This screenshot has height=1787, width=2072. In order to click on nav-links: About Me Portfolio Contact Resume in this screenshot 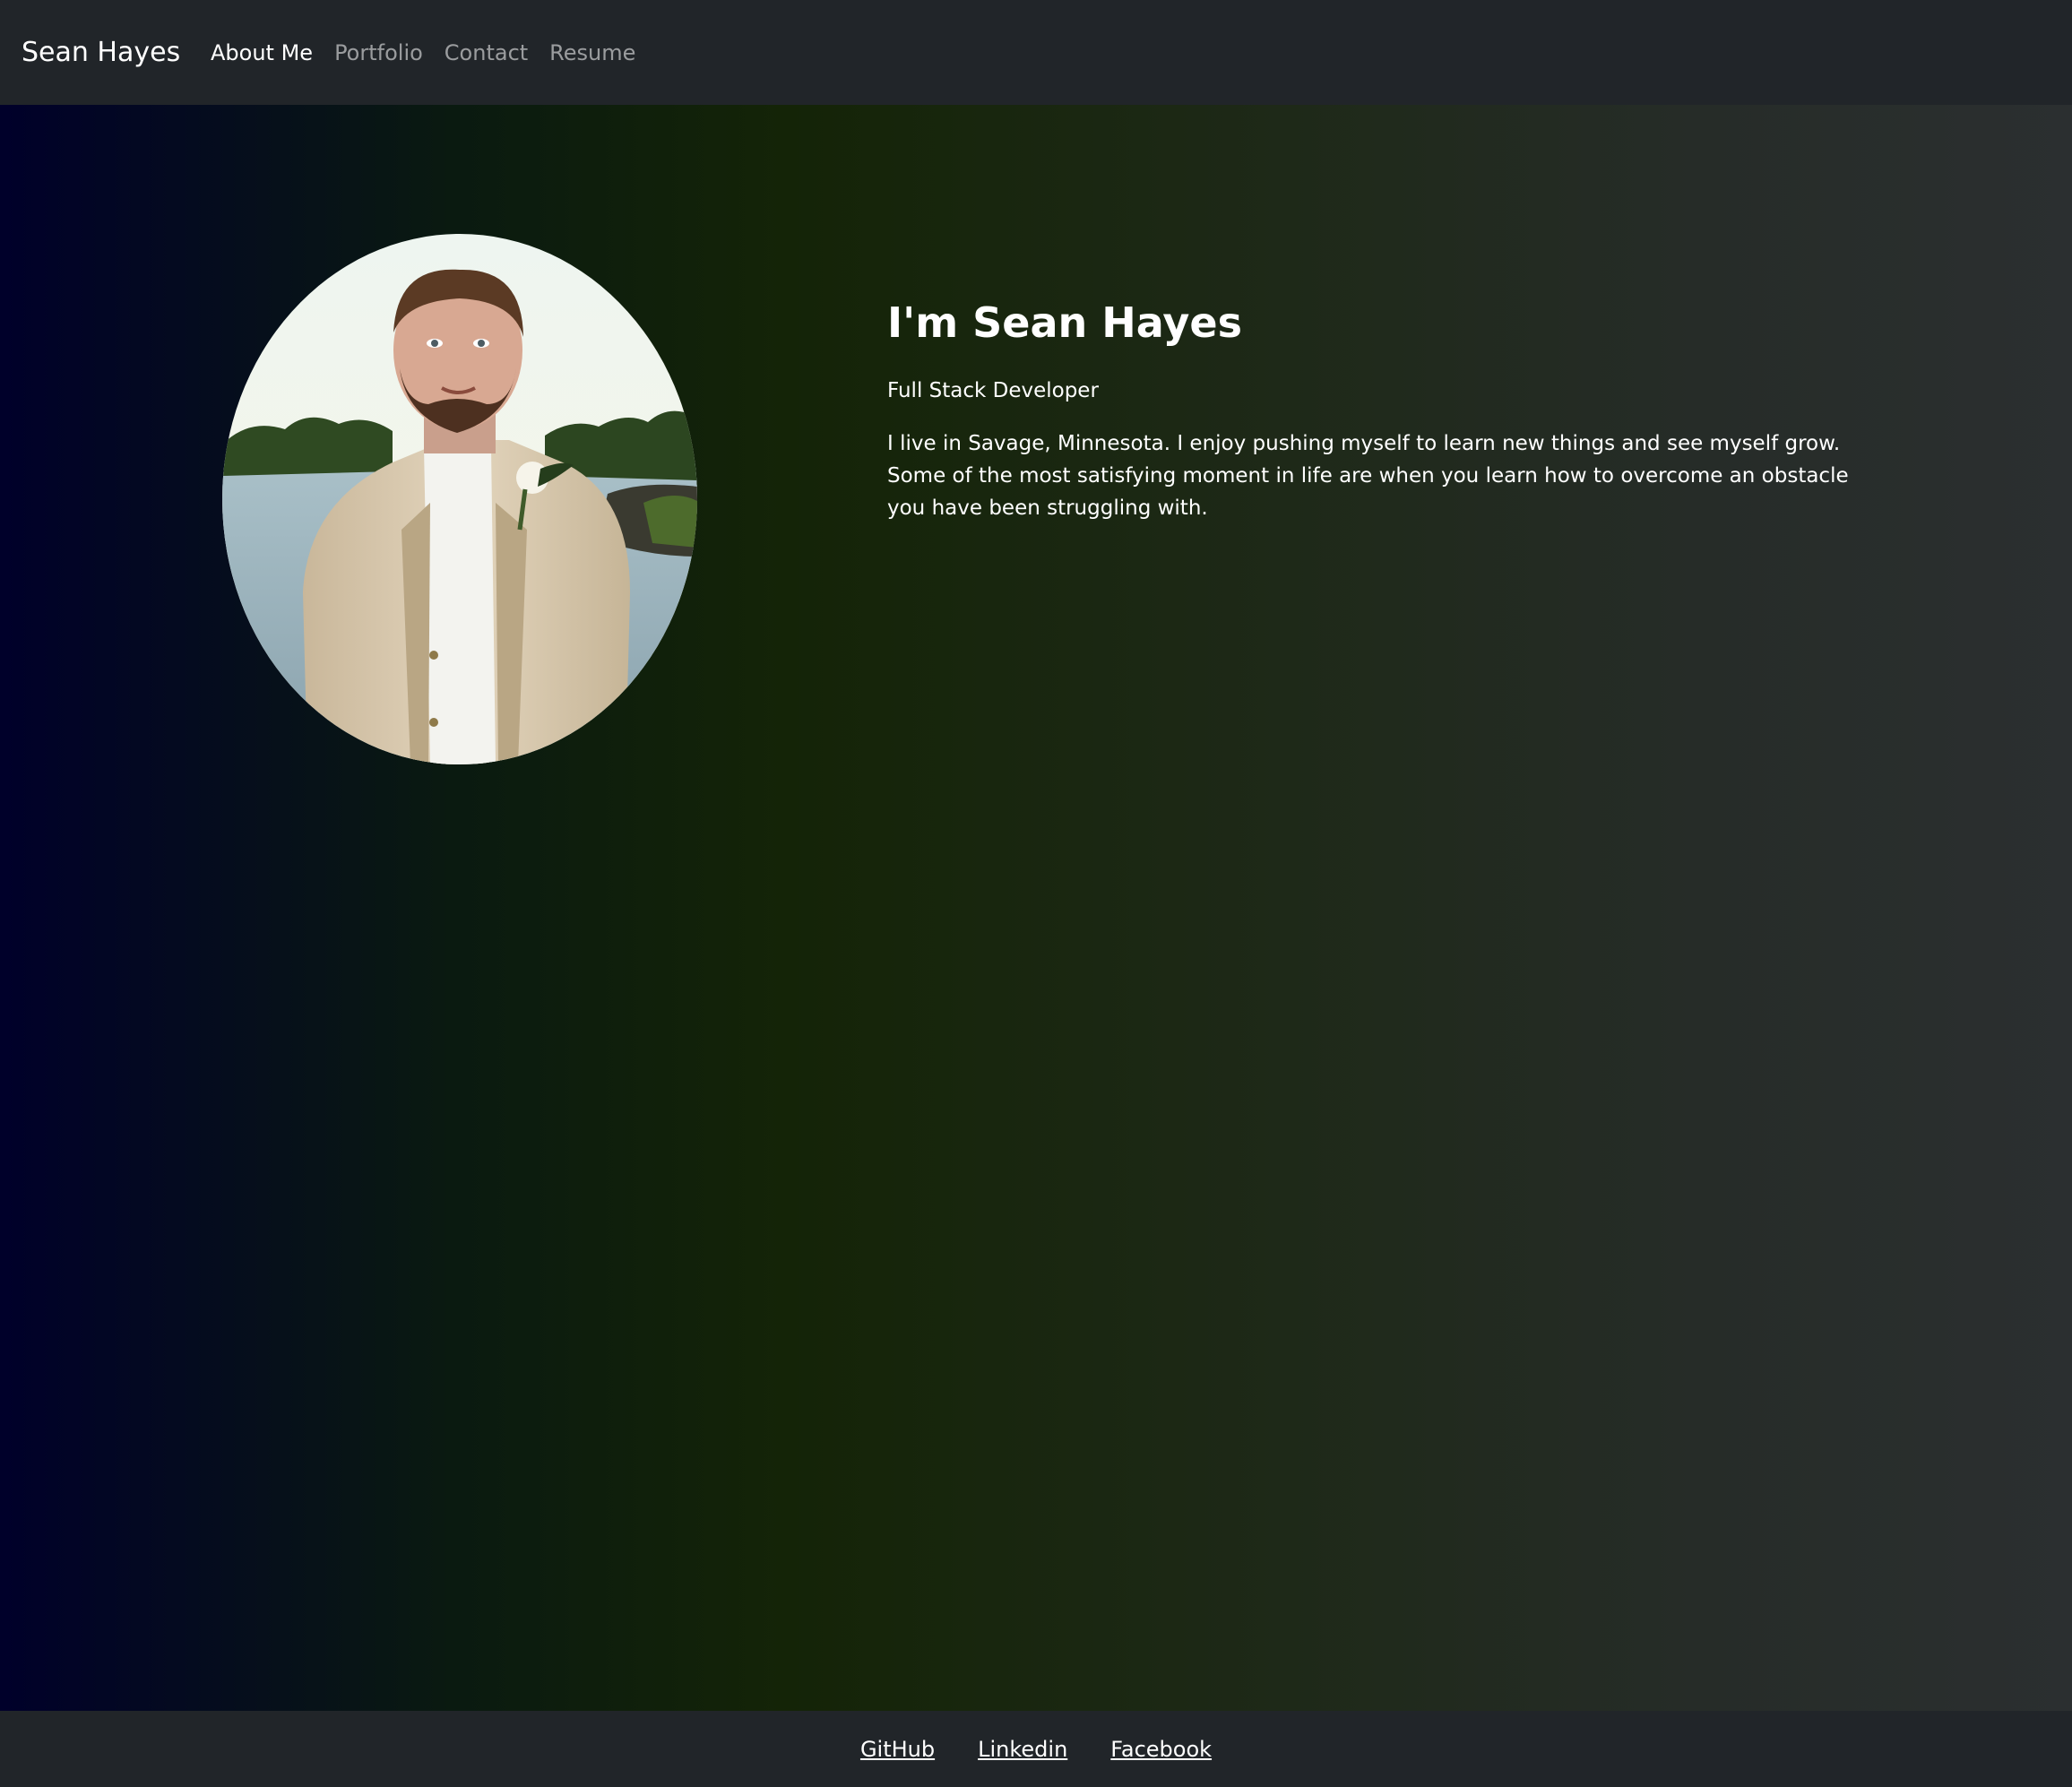, I will do `click(423, 52)`.